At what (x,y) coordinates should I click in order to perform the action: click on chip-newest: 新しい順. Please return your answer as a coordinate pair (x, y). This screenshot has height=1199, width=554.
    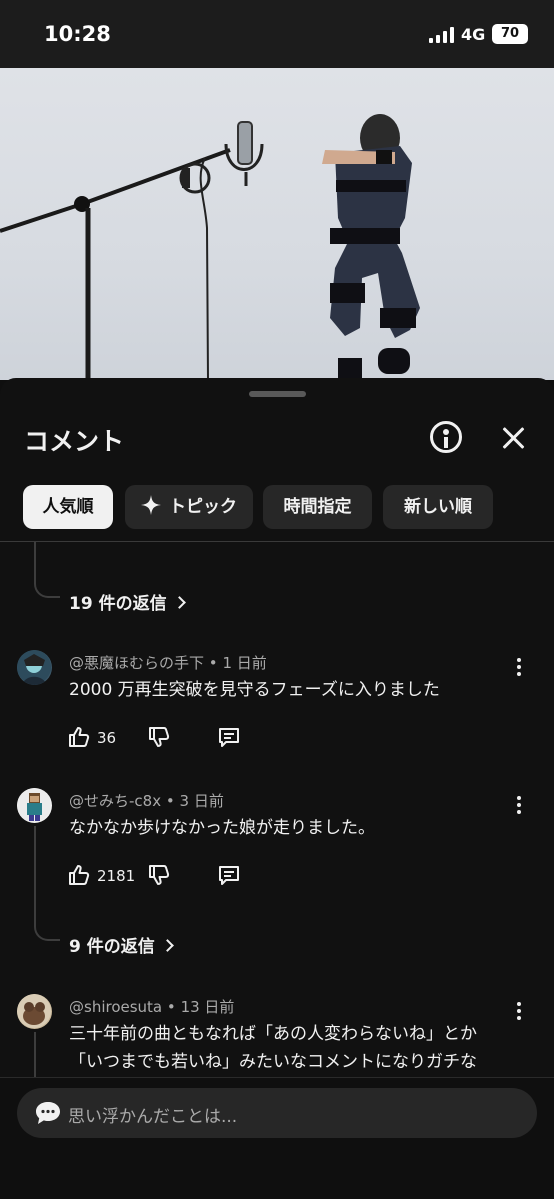
    Looking at the image, I should click on (438, 507).